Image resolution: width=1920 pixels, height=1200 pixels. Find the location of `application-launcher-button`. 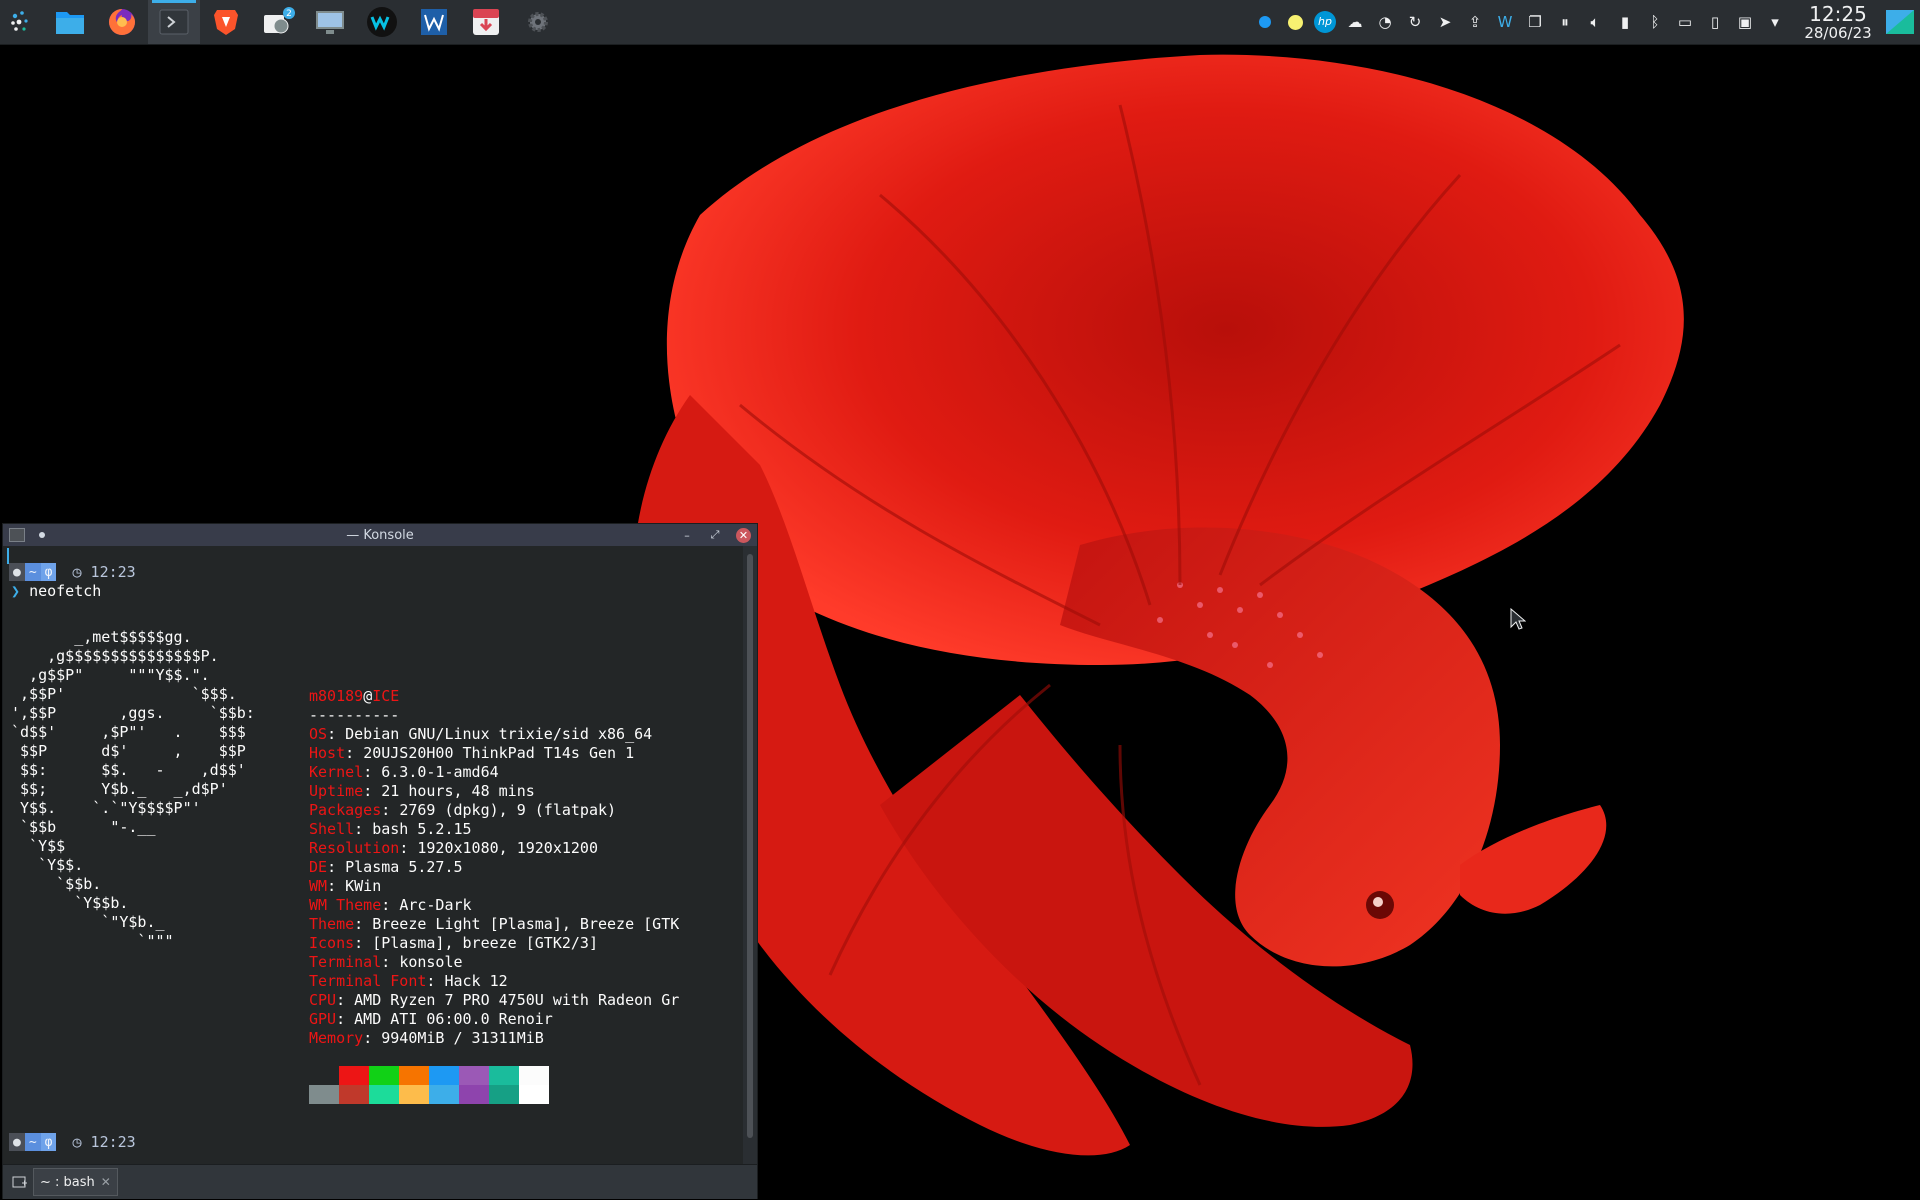

application-launcher-button is located at coordinates (22, 22).